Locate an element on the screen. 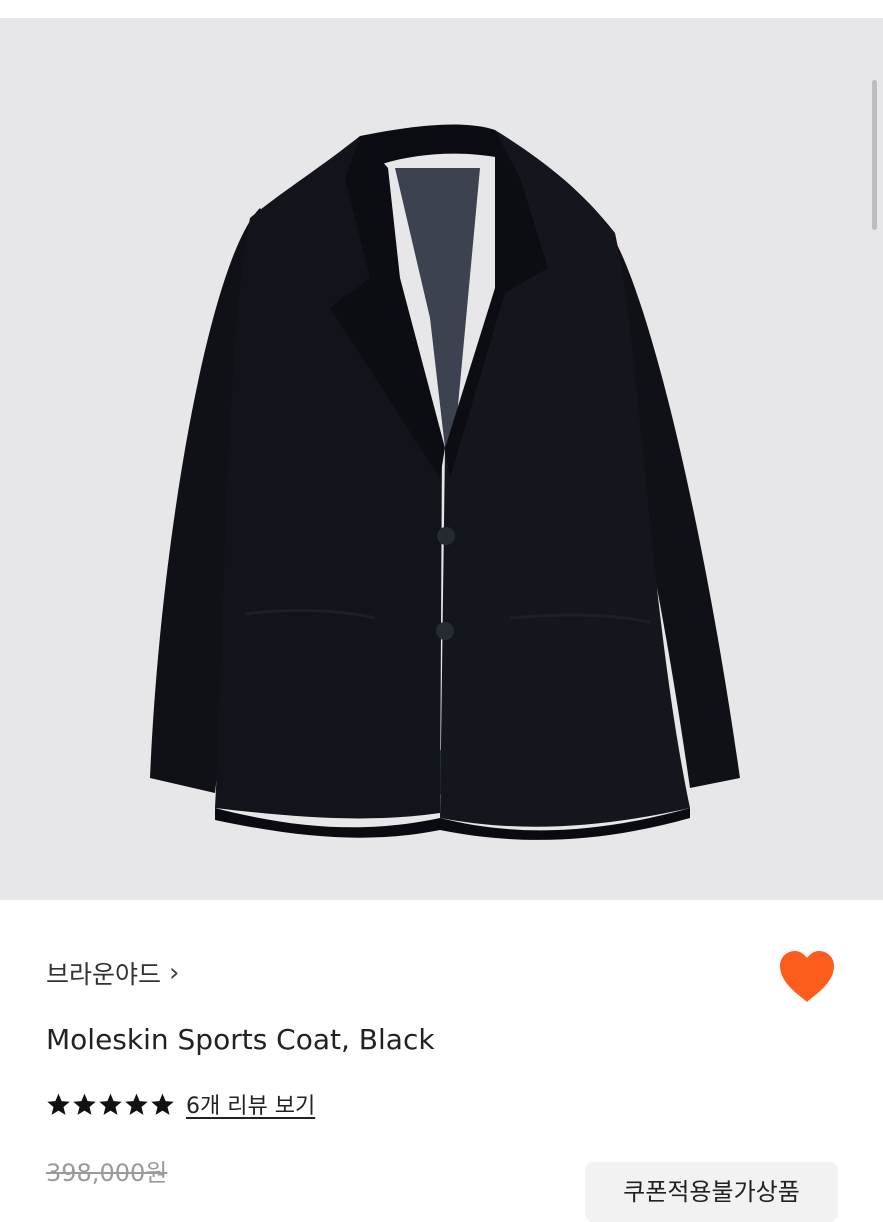  chevron-right-icon: › is located at coordinates (174, 973).